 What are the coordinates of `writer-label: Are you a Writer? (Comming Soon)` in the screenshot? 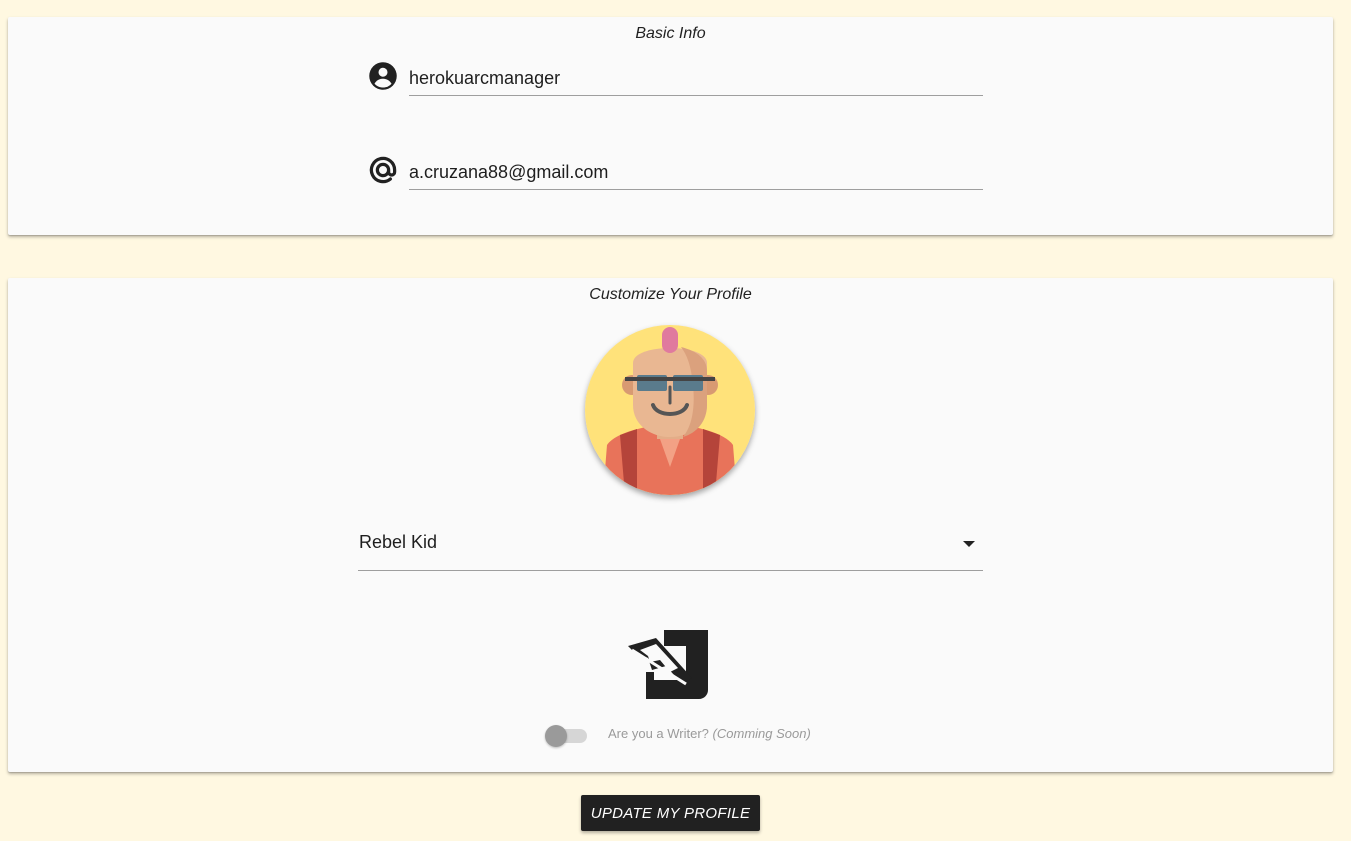 It's located at (709, 733).